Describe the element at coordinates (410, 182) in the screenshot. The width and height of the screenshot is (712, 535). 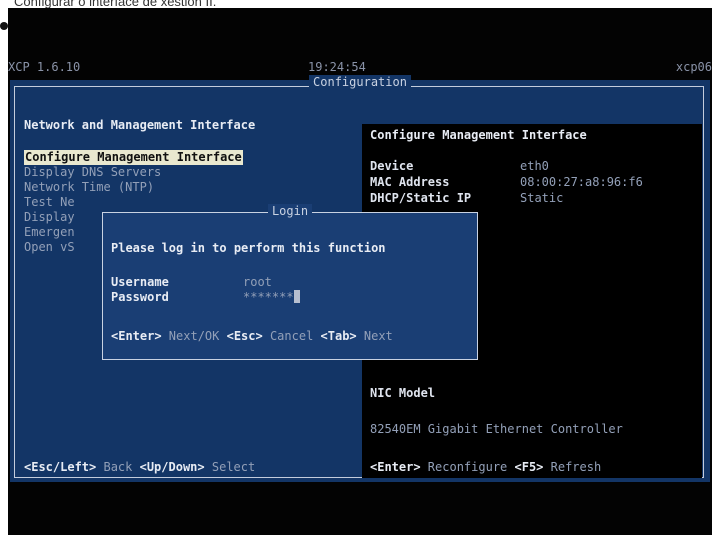
I see `detail-label: MAC Address` at that location.